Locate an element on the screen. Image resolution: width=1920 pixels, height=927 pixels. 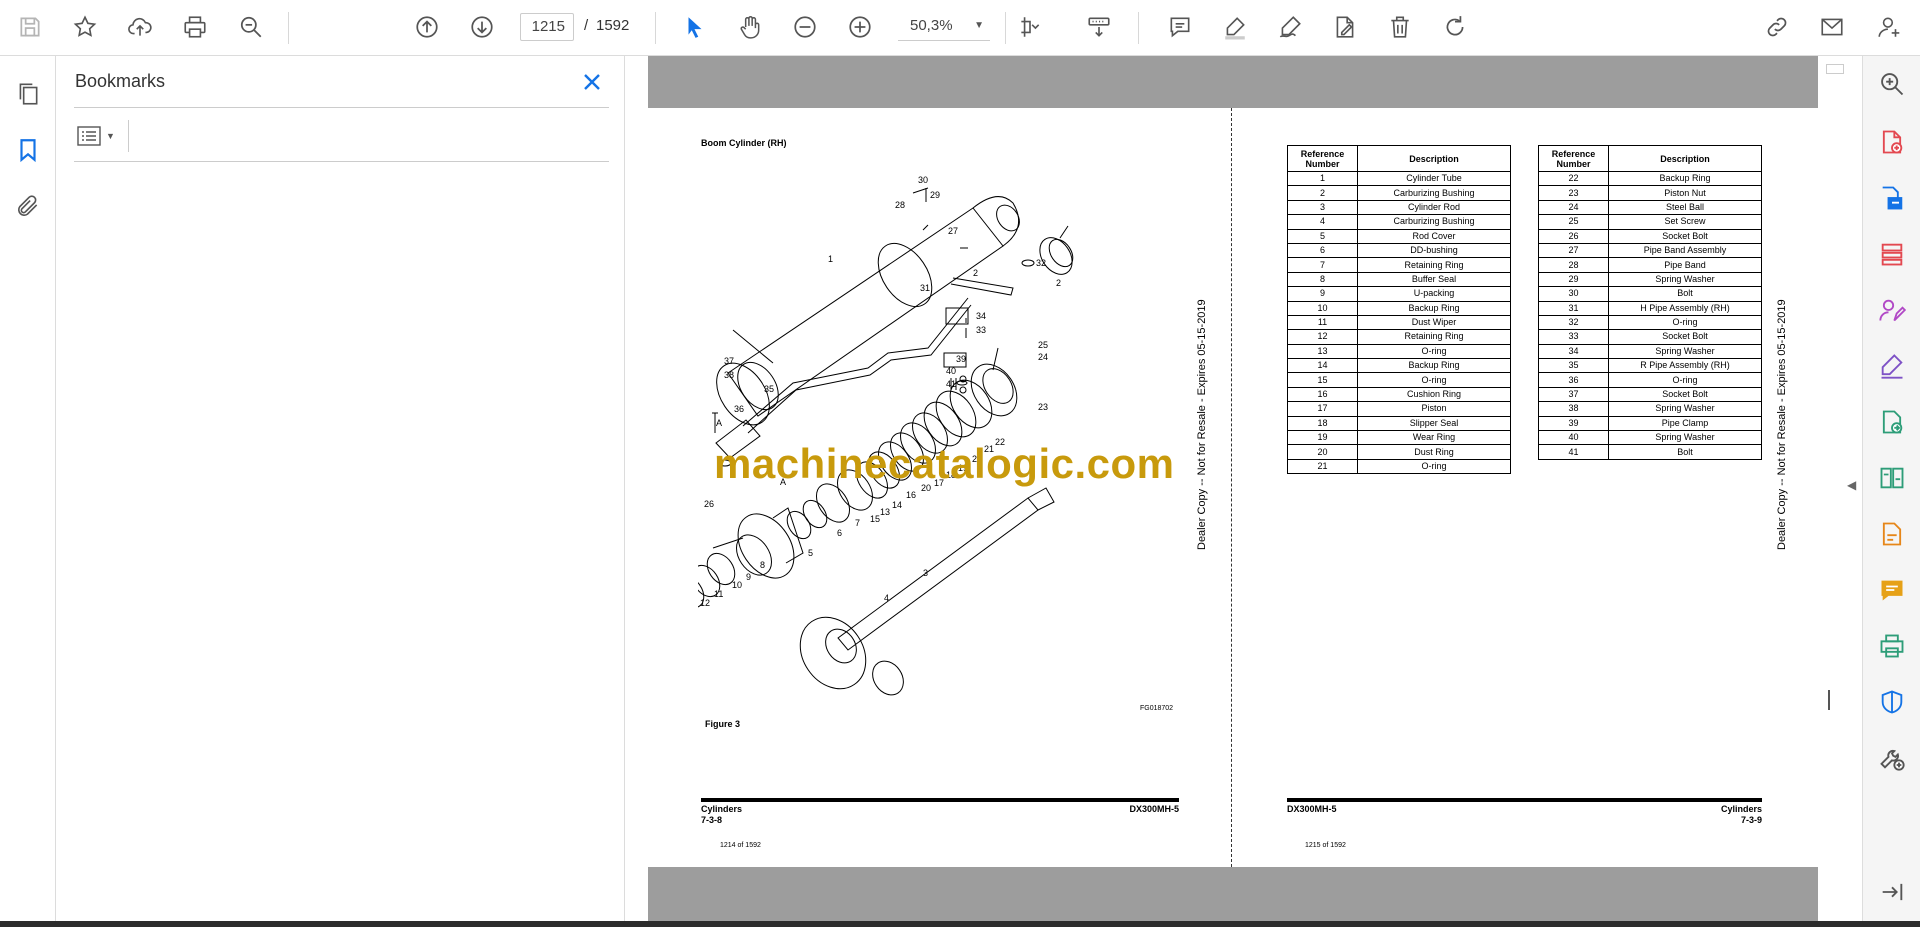
bookmark-options-button: ▼ is located at coordinates (101, 136).